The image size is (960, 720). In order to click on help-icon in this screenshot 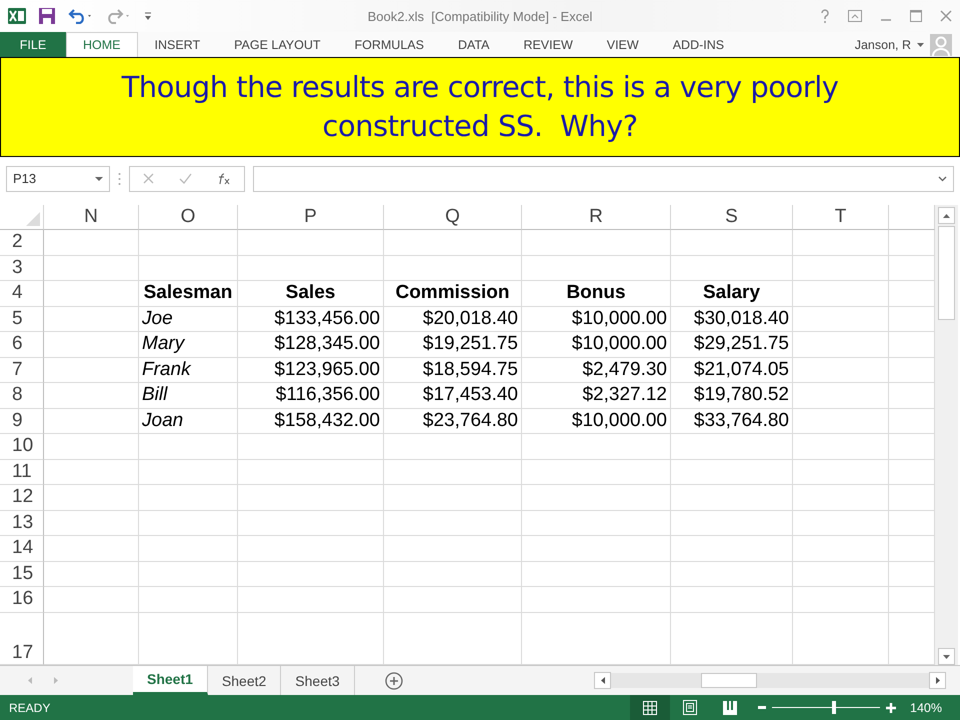, I will do `click(825, 16)`.